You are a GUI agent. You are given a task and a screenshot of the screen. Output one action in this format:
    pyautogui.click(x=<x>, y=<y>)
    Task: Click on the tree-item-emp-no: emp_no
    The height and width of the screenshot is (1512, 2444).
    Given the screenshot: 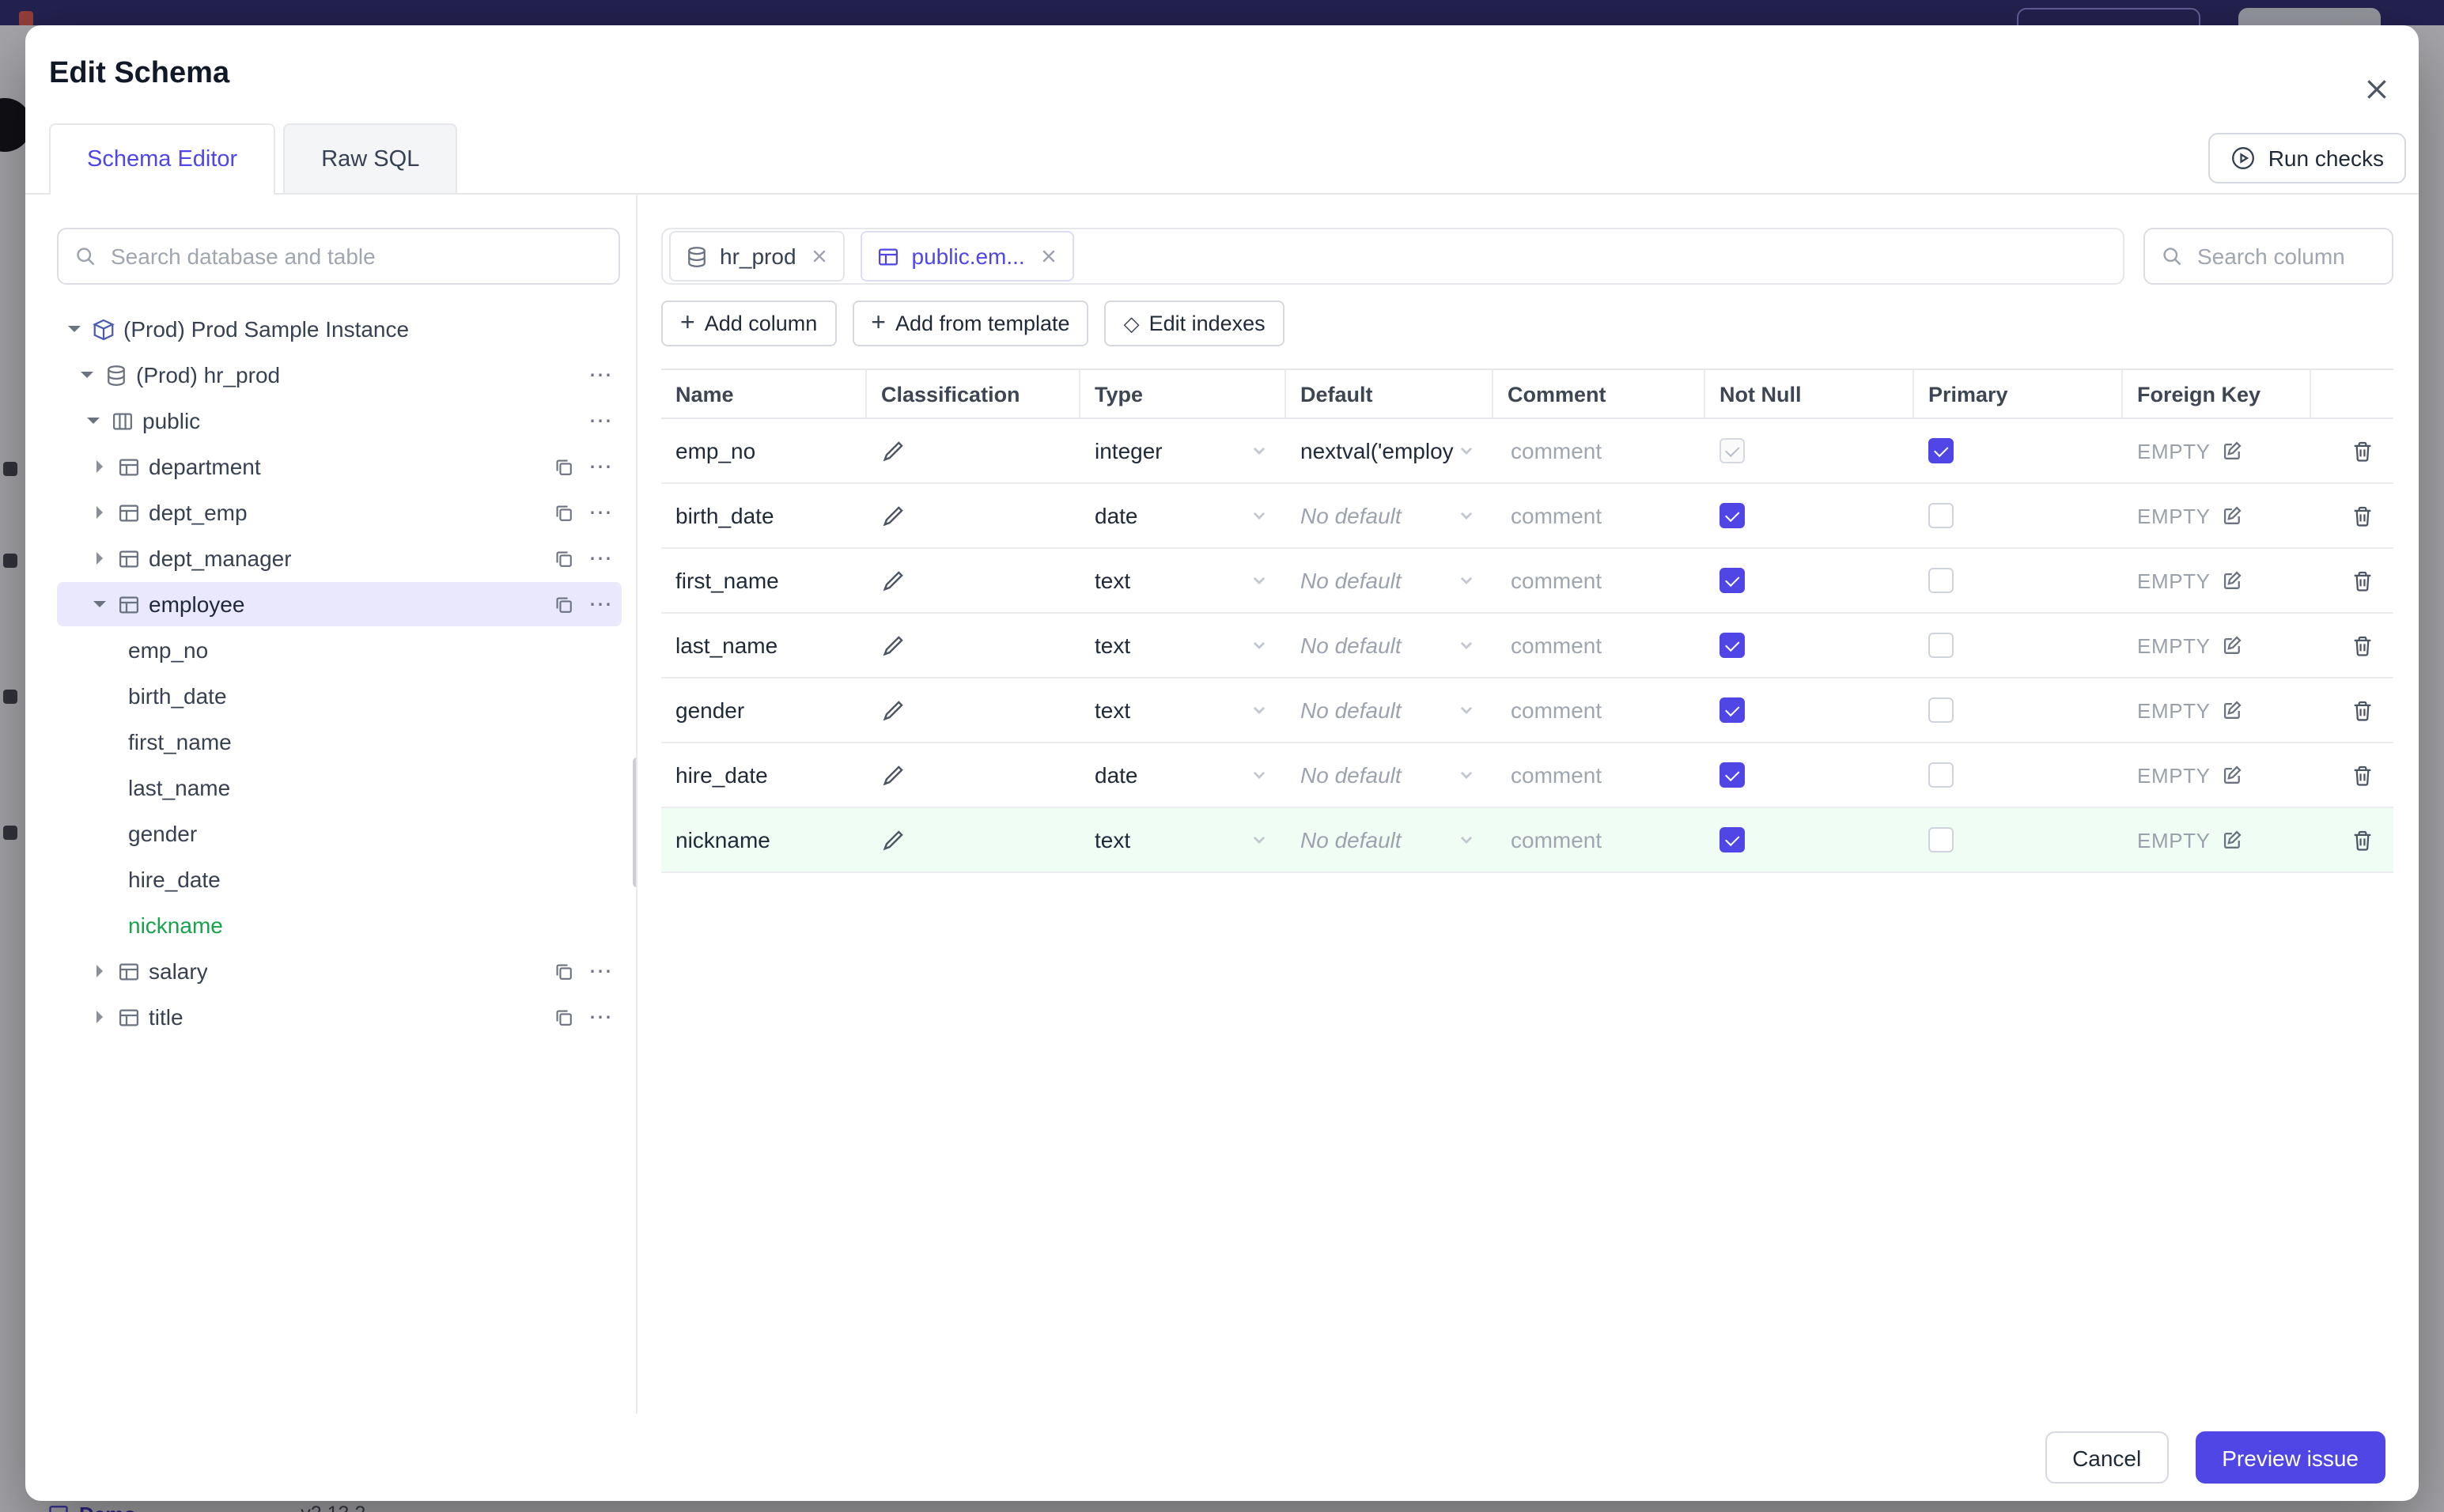 What is the action you would take?
    pyautogui.click(x=339, y=650)
    